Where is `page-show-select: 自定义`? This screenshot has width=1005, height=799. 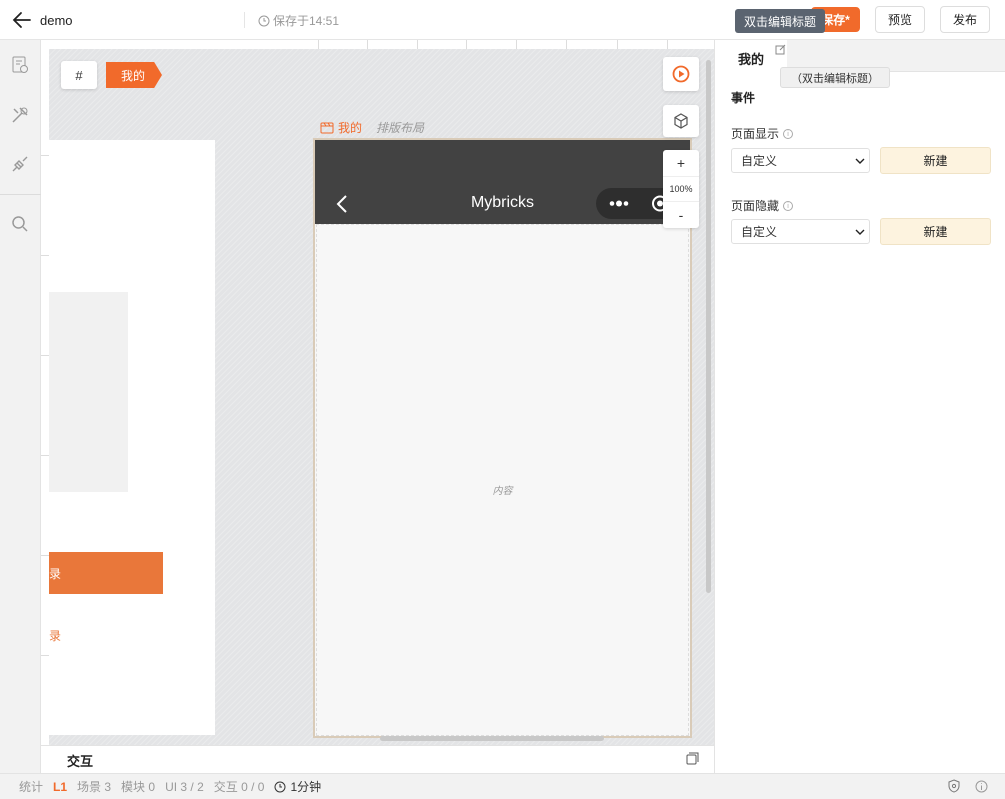 page-show-select: 自定义 is located at coordinates (800, 160).